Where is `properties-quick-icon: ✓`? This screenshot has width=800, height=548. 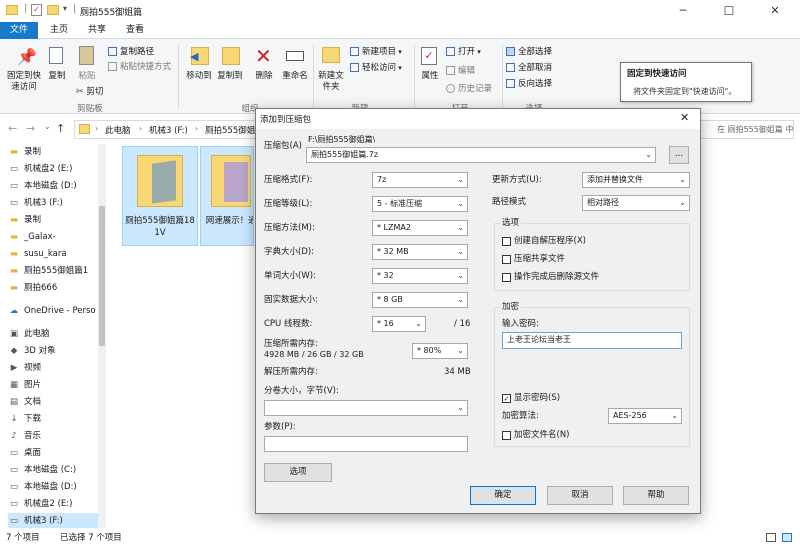
properties-quick-icon: ✓ is located at coordinates (36, 10).